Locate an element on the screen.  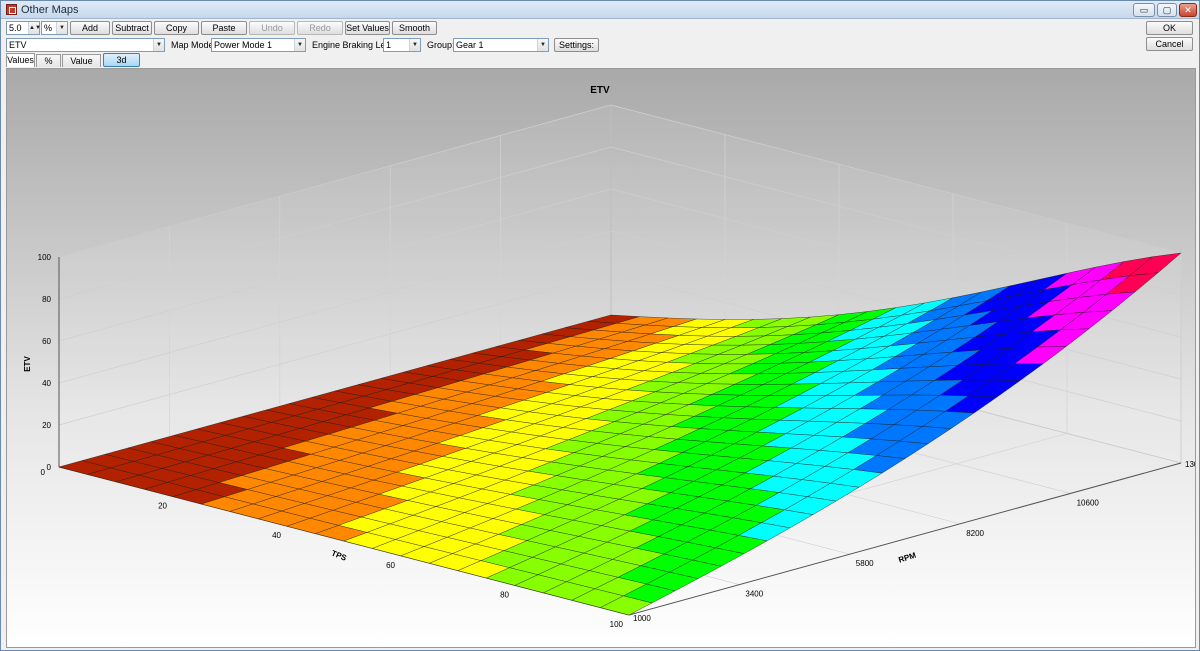
unit-select: % ▼ is located at coordinates (54, 28).